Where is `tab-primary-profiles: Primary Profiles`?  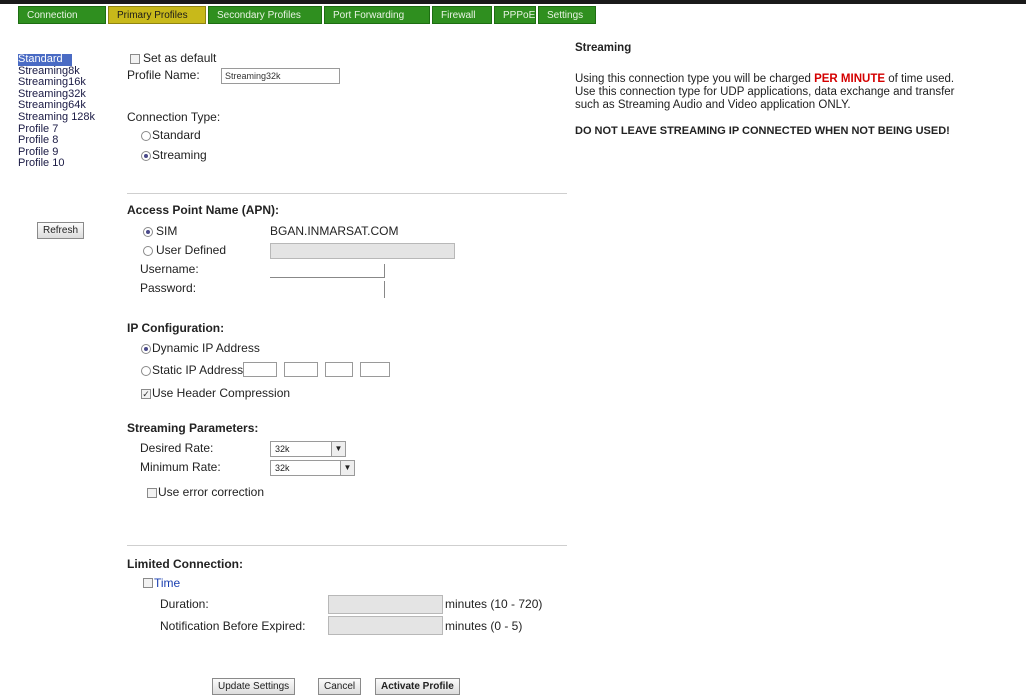
tab-primary-profiles: Primary Profiles is located at coordinates (157, 15).